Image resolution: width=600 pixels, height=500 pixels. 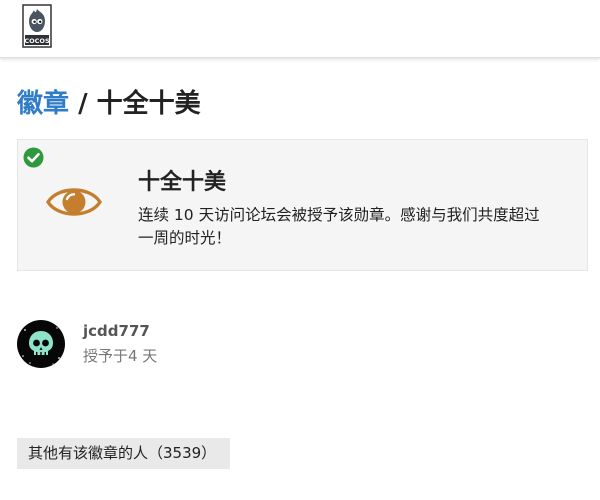 What do you see at coordinates (339, 226) in the screenshot?
I see `badge-description: 连续 10 天访问论坛会被授予该勋章。感谢与我们共度超过一周的时光！` at bounding box center [339, 226].